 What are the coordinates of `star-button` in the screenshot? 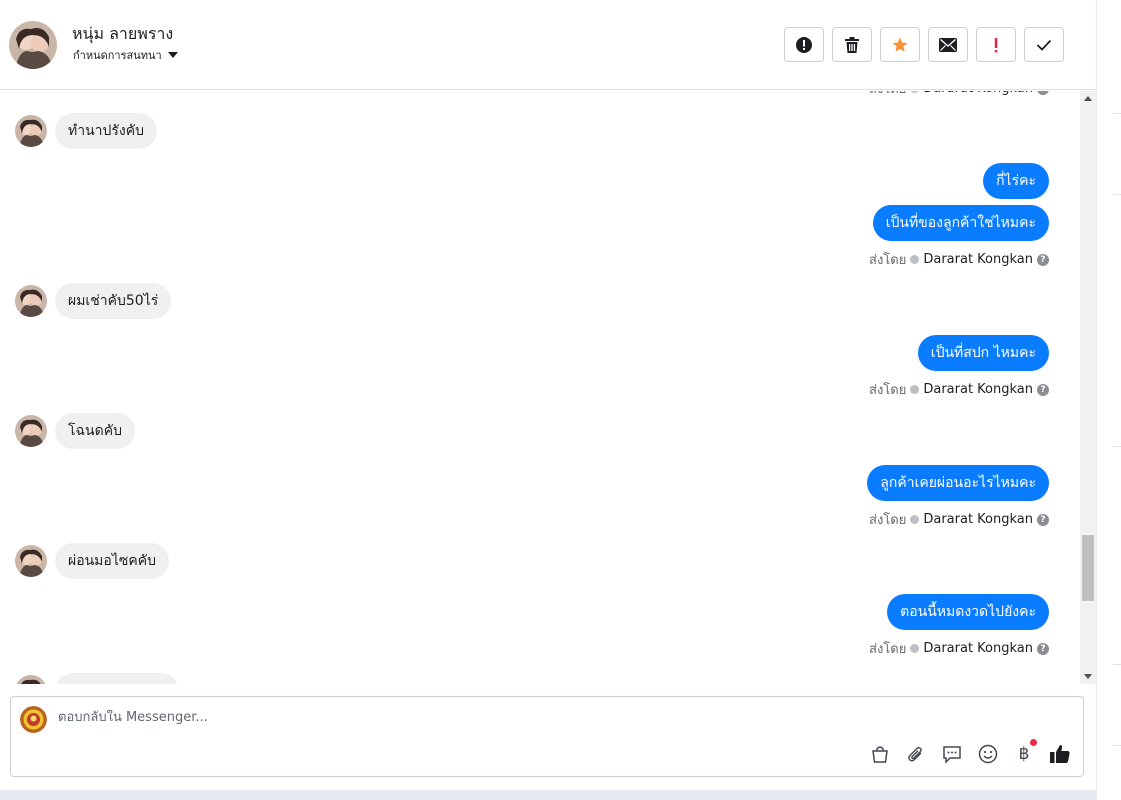 It's located at (900, 44).